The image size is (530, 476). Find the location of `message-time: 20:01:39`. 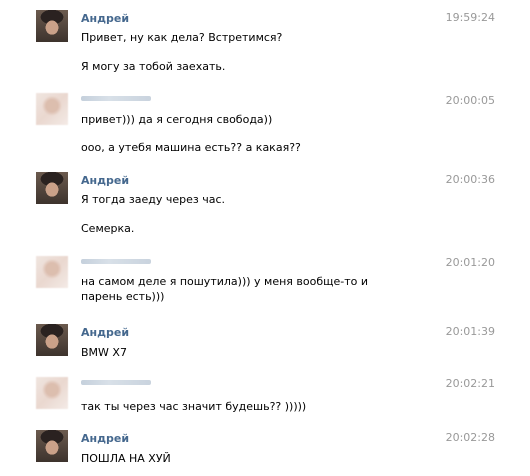

message-time: 20:01:39 is located at coordinates (470, 331).